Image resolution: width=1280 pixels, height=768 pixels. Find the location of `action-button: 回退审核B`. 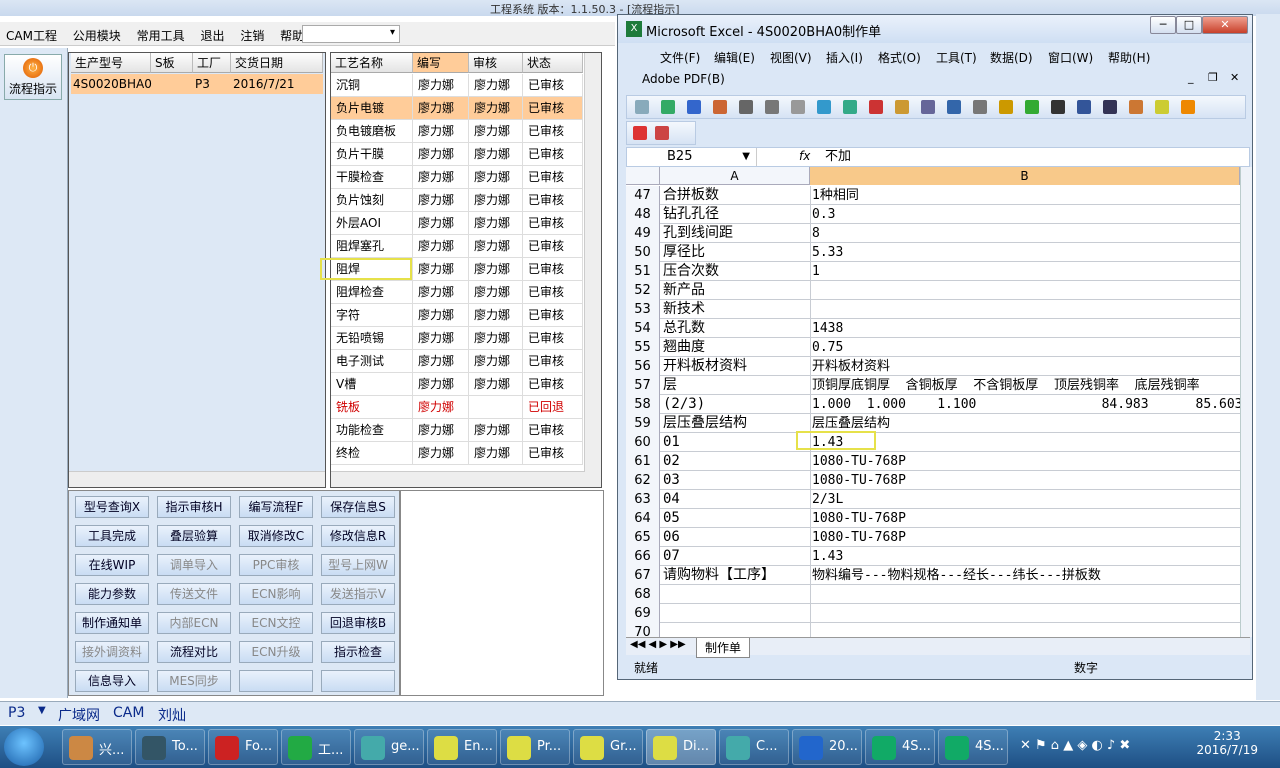

action-button: 回退审核B is located at coordinates (358, 623).